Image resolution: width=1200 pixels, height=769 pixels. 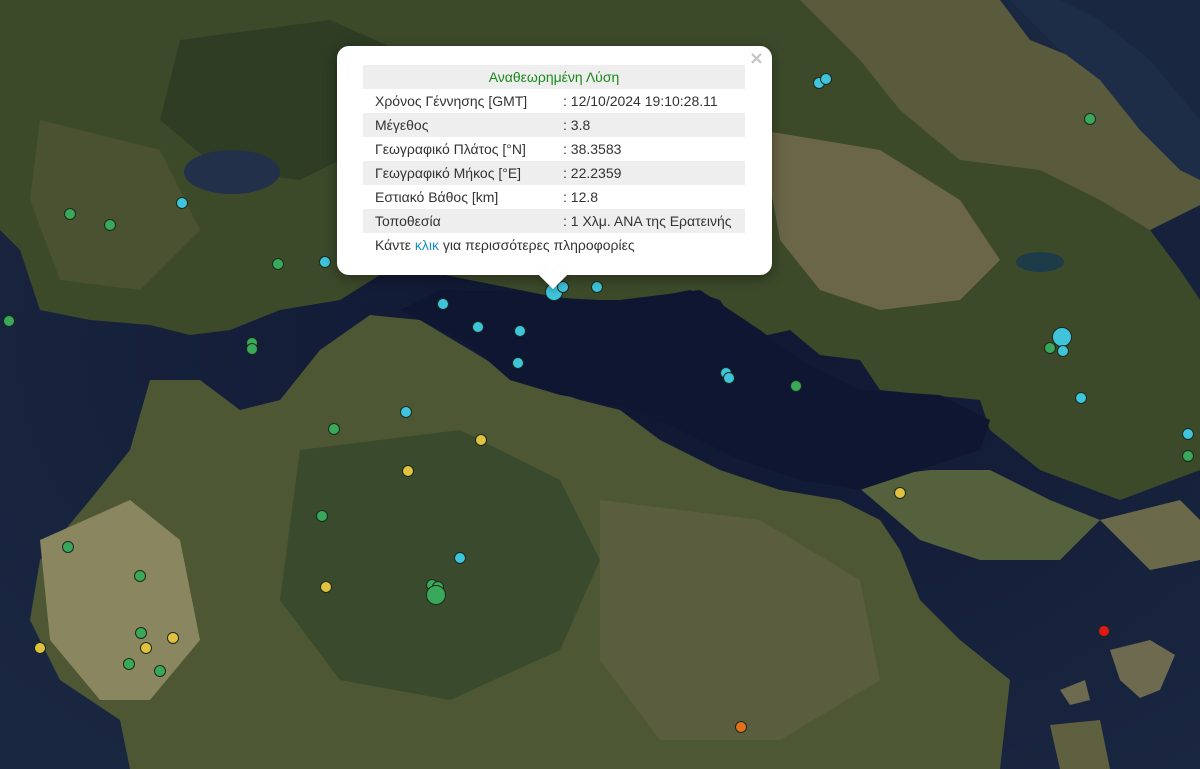 I want to click on depth-label: Εστιακό Βάθος [km], so click(x=437, y=197).